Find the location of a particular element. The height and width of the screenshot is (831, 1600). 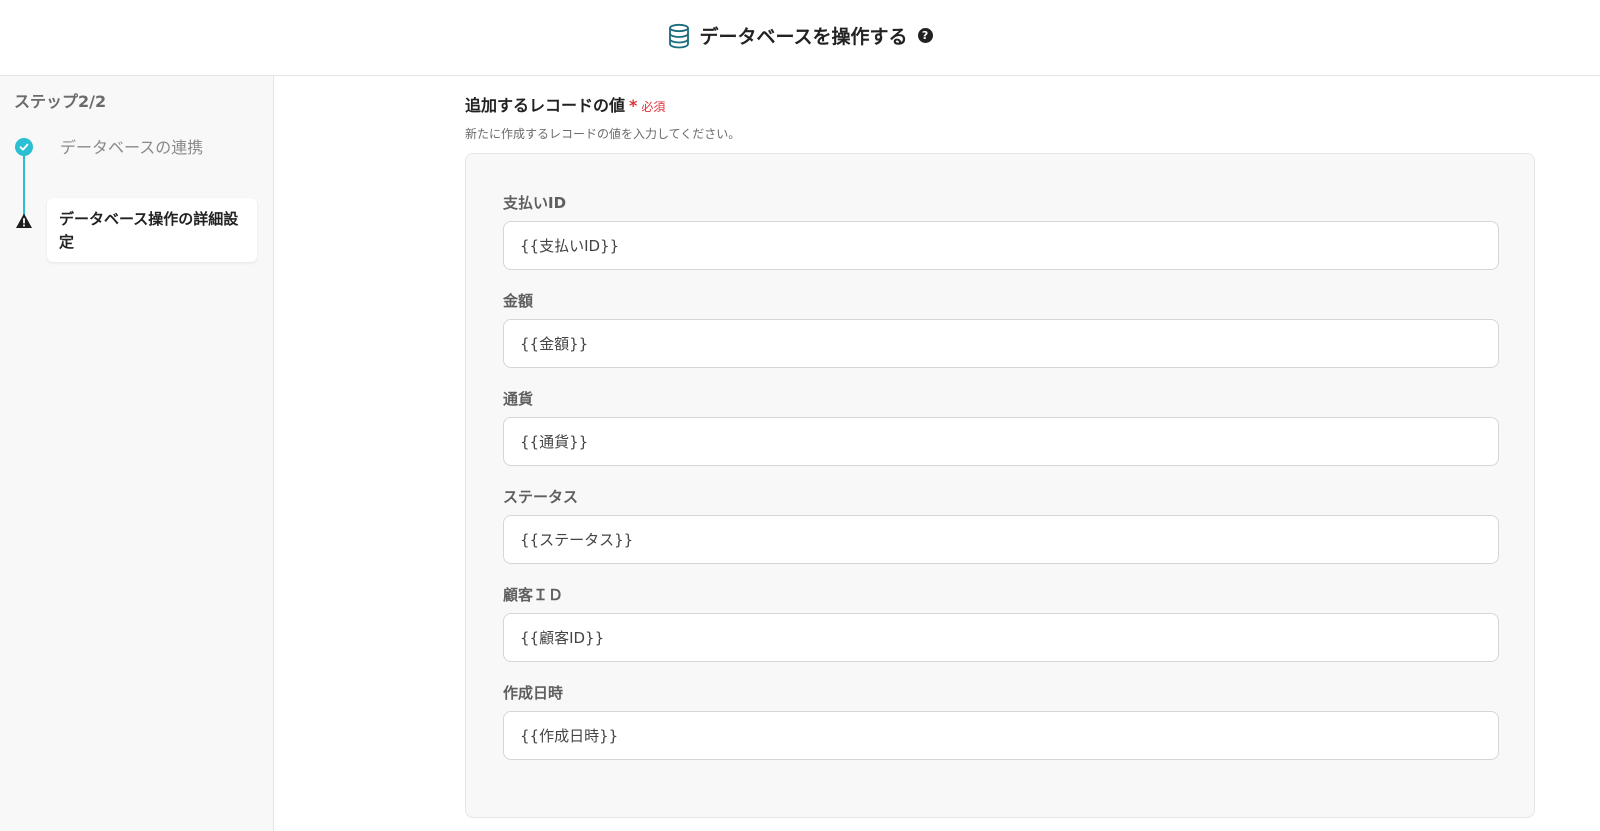

section-title: 追加するレコードの値 * 必須 is located at coordinates (565, 104).